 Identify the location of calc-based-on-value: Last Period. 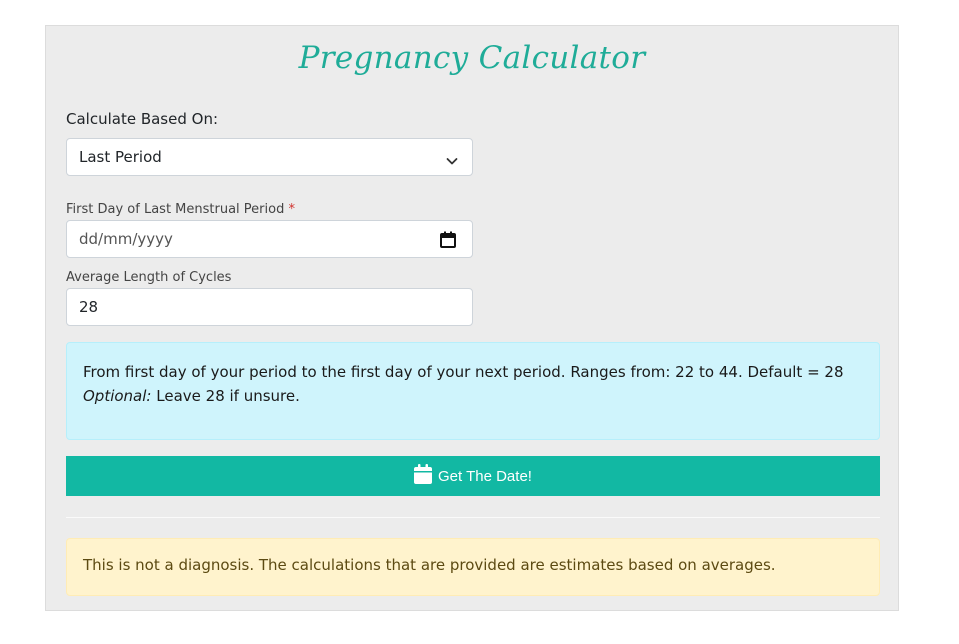
(120, 157).